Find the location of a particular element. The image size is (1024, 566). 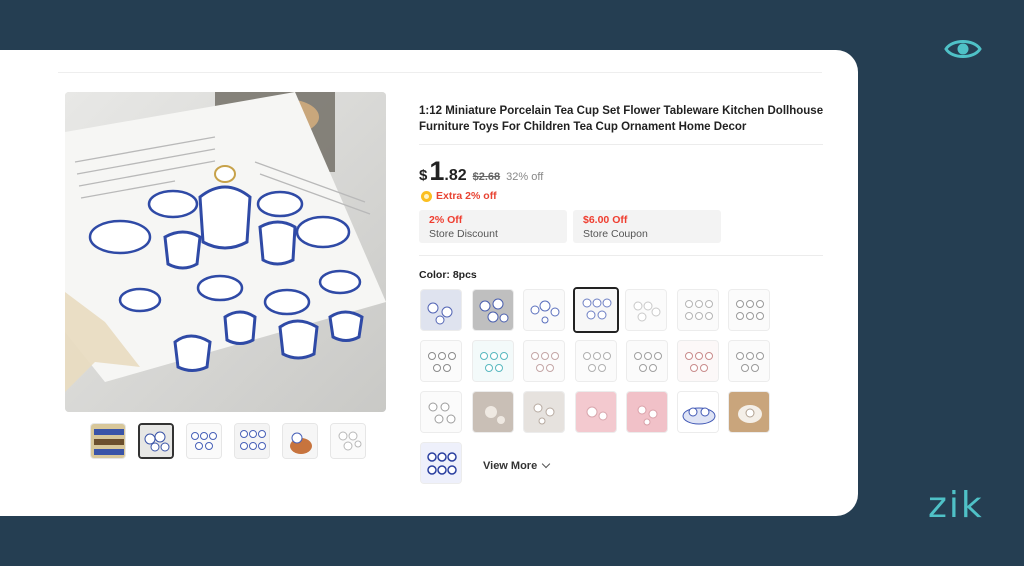

price-integer: 1 is located at coordinates (437, 171).